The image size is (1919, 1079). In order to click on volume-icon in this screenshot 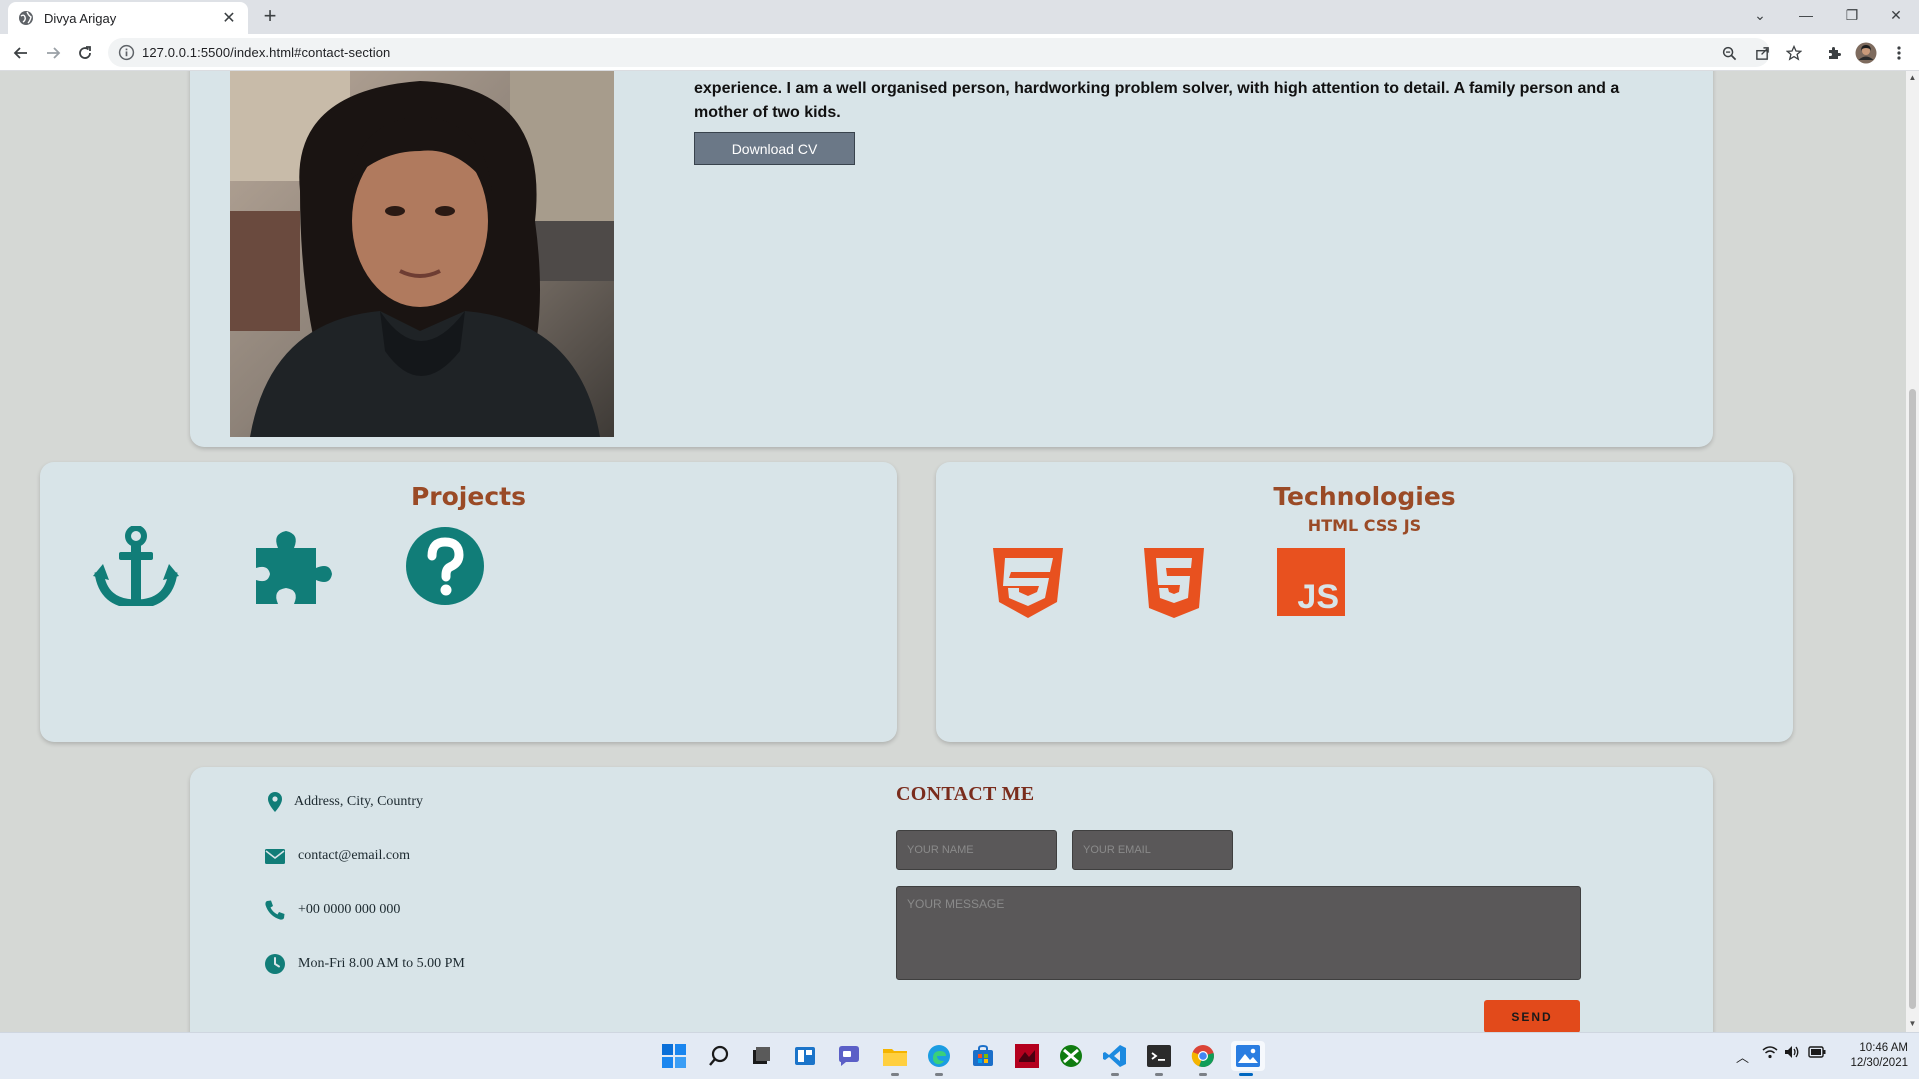, I will do `click(1792, 1053)`.